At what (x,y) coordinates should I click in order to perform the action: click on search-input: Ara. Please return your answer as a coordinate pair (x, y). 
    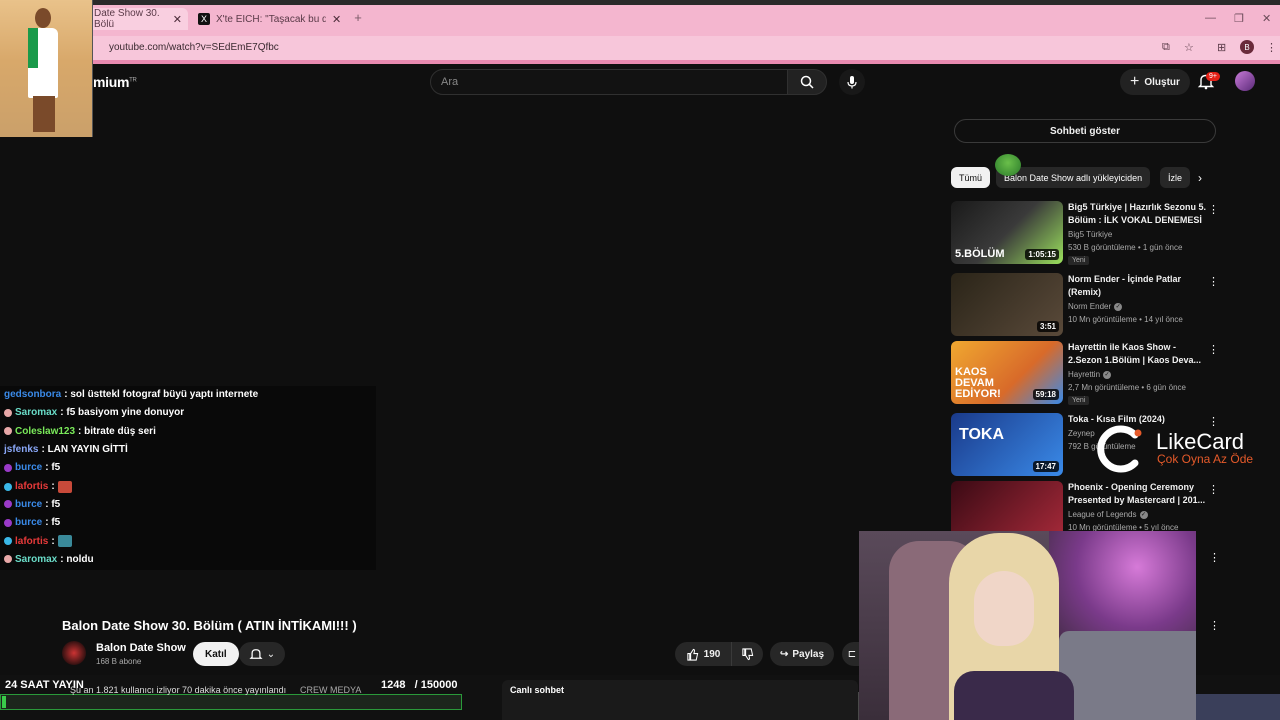
    Looking at the image, I should click on (609, 82).